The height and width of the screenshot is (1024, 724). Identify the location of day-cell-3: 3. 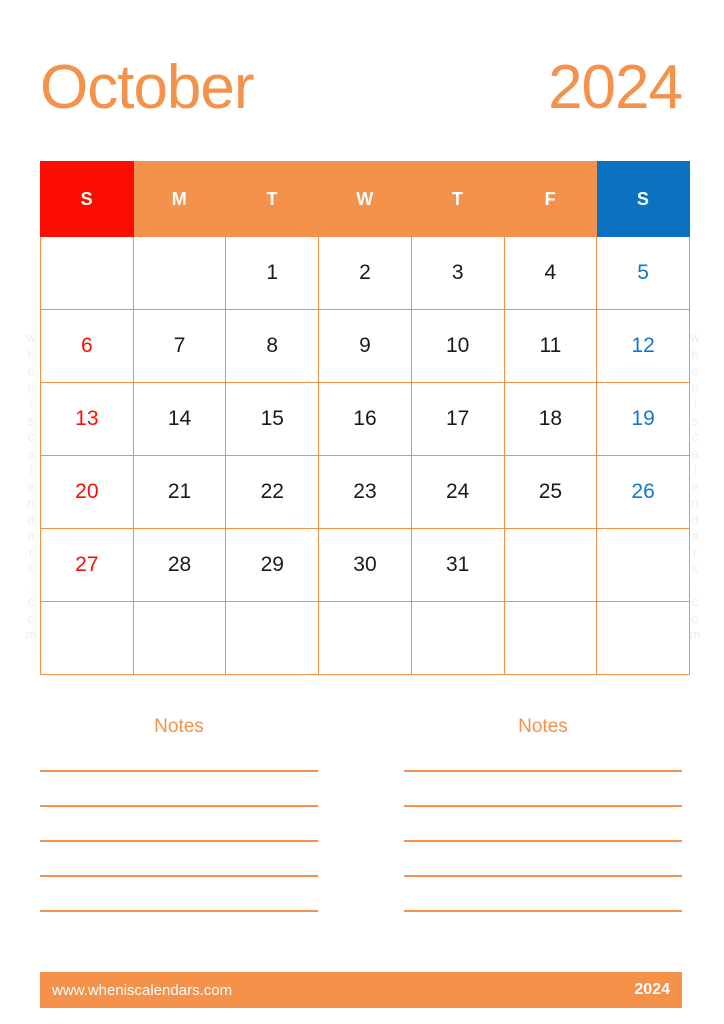
(457, 273).